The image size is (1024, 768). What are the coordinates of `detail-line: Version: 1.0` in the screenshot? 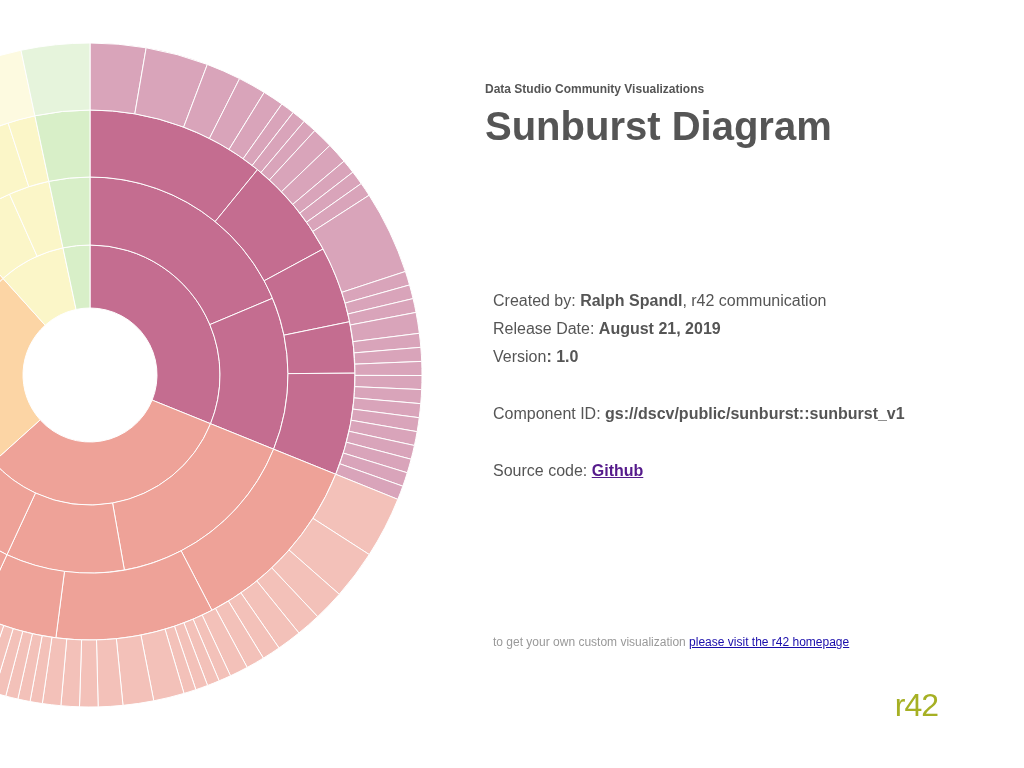 It's located at (536, 357).